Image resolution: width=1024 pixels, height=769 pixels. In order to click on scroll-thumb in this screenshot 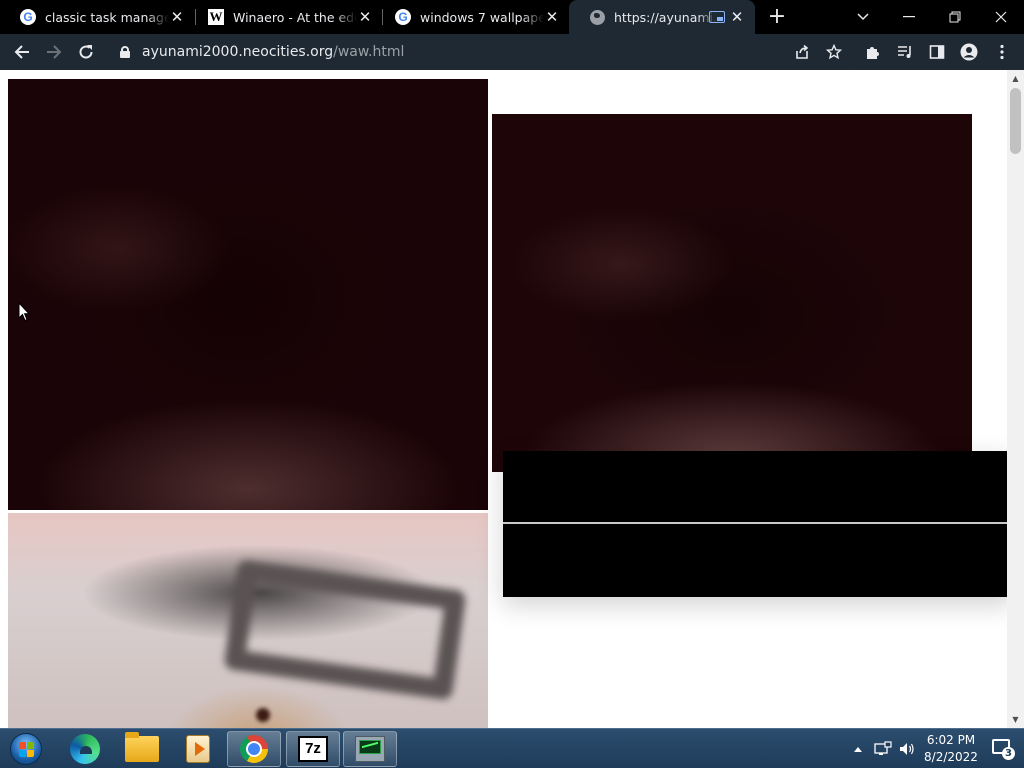, I will do `click(1015, 121)`.